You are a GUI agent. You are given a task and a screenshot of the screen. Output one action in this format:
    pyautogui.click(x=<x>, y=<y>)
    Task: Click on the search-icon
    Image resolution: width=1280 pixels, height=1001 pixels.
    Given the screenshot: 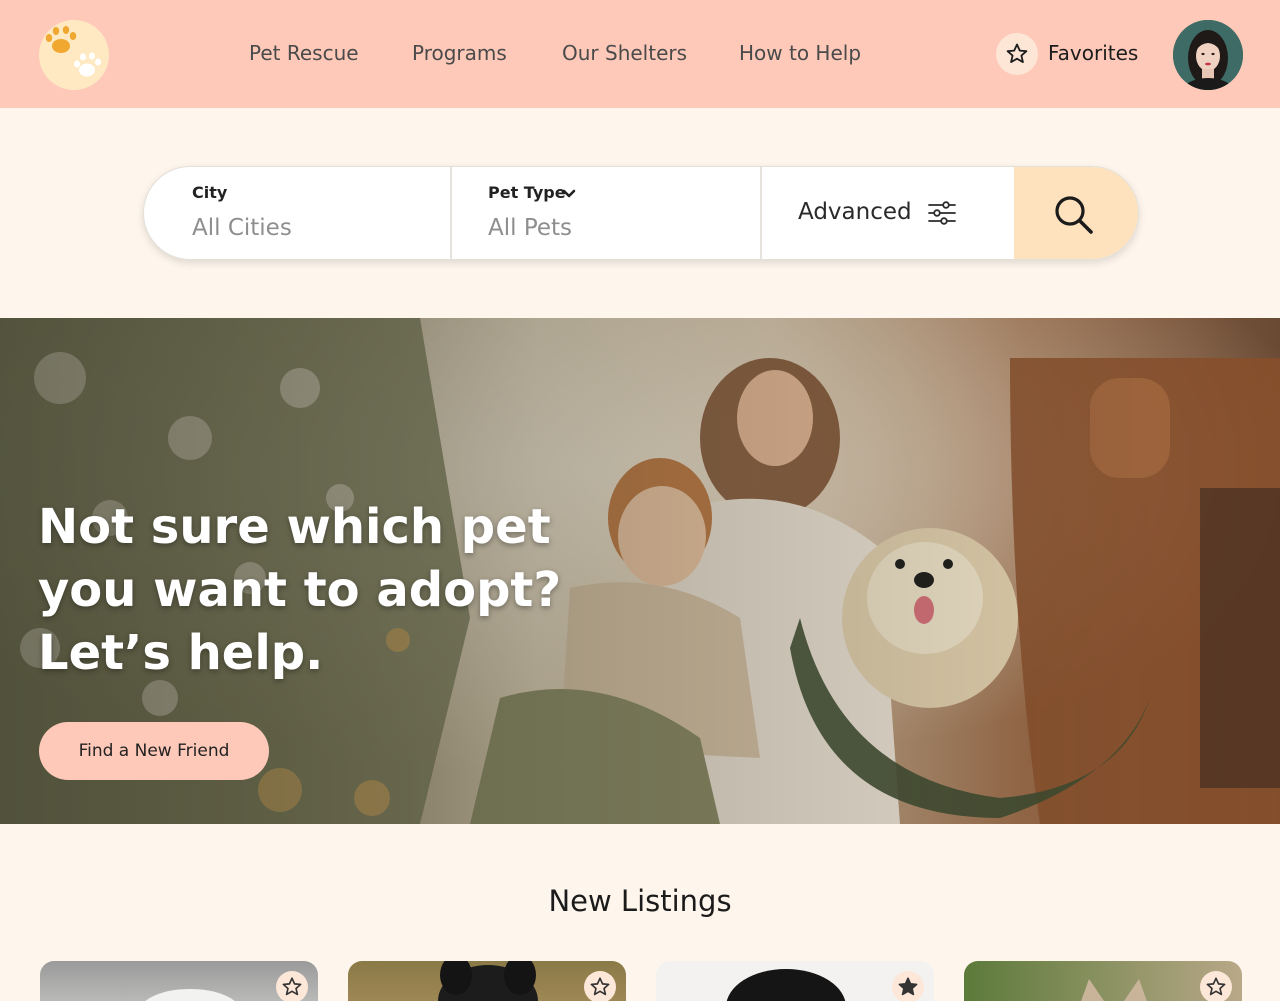 What is the action you would take?
    pyautogui.click(x=1074, y=215)
    